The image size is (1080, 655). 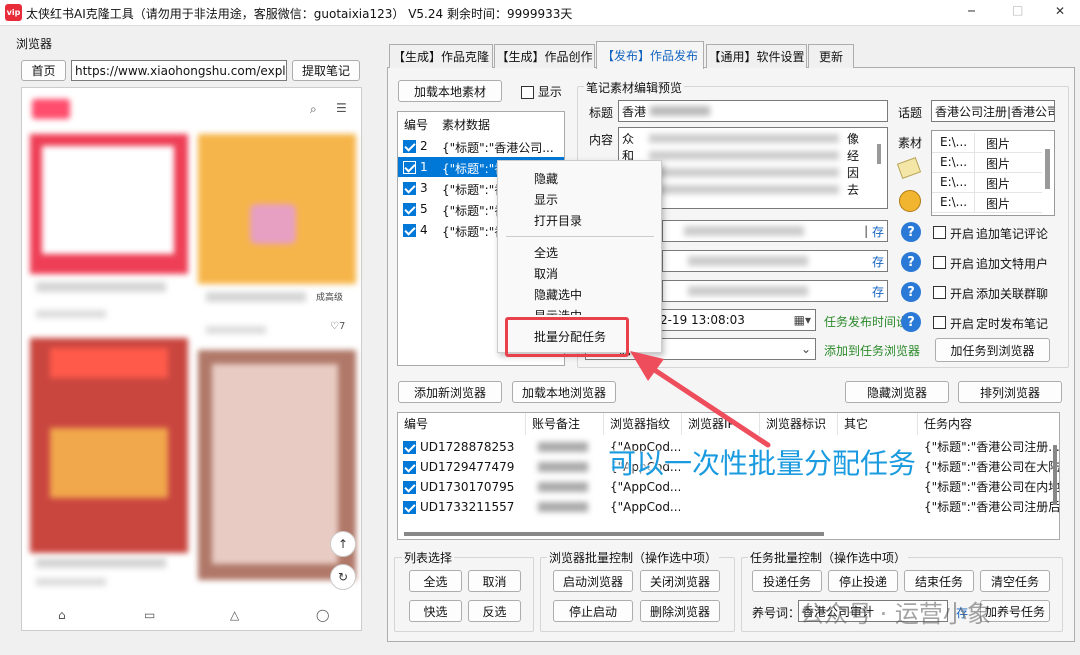 What do you see at coordinates (343, 577) in the screenshot?
I see `refresh-button: ↻` at bounding box center [343, 577].